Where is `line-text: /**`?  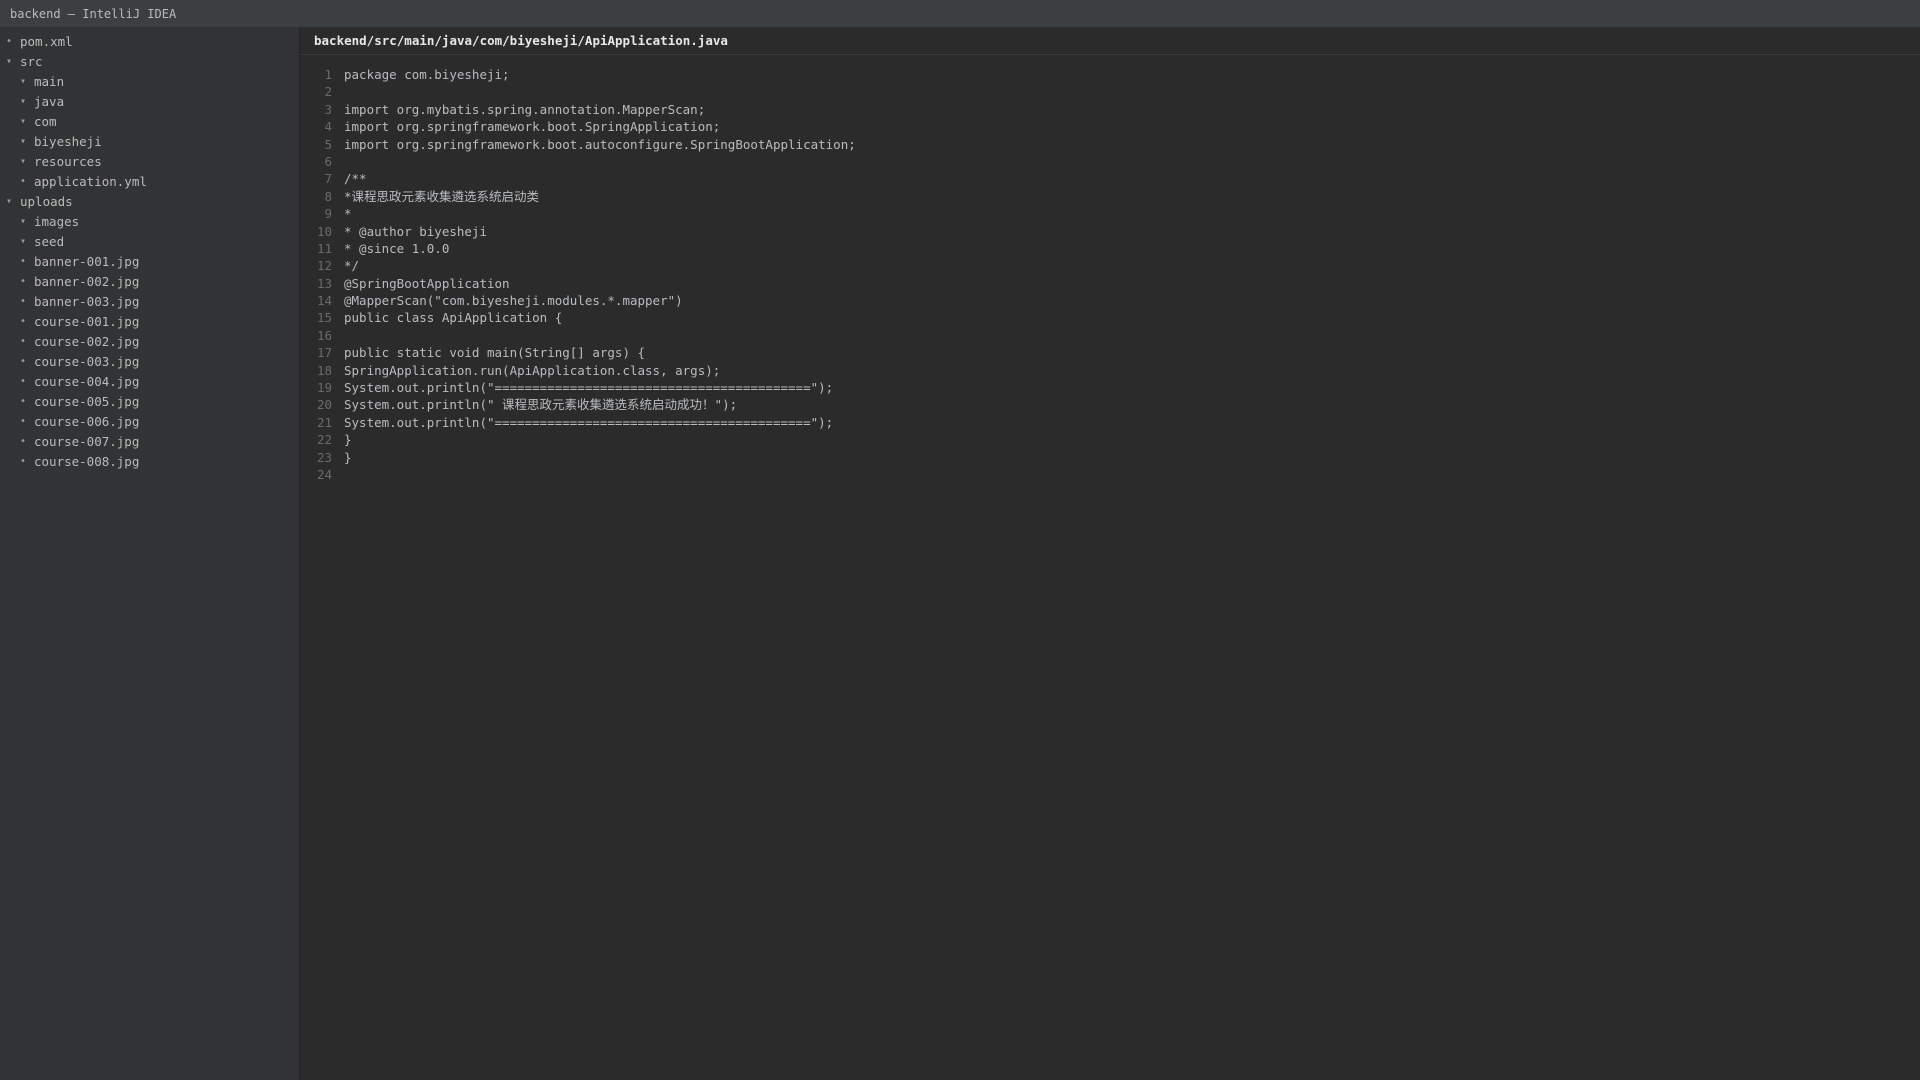 line-text: /** is located at coordinates (355, 179).